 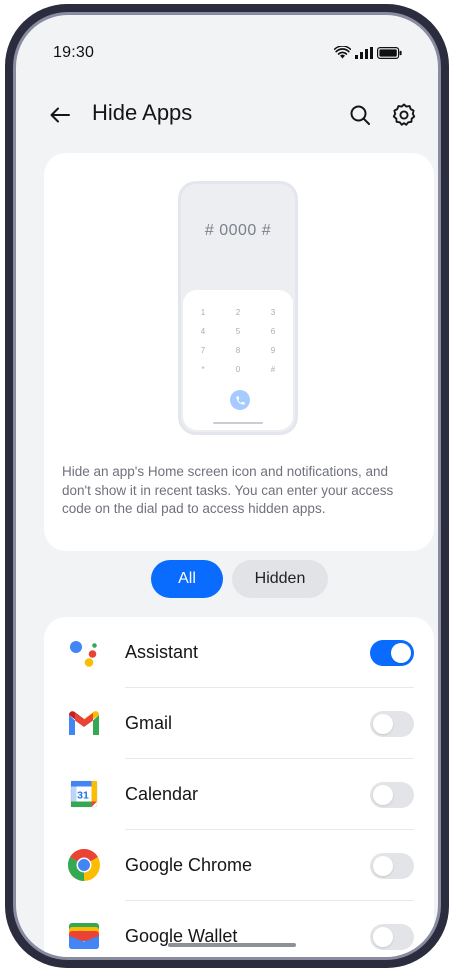 I want to click on dialpad-key: 0, so click(x=238, y=369).